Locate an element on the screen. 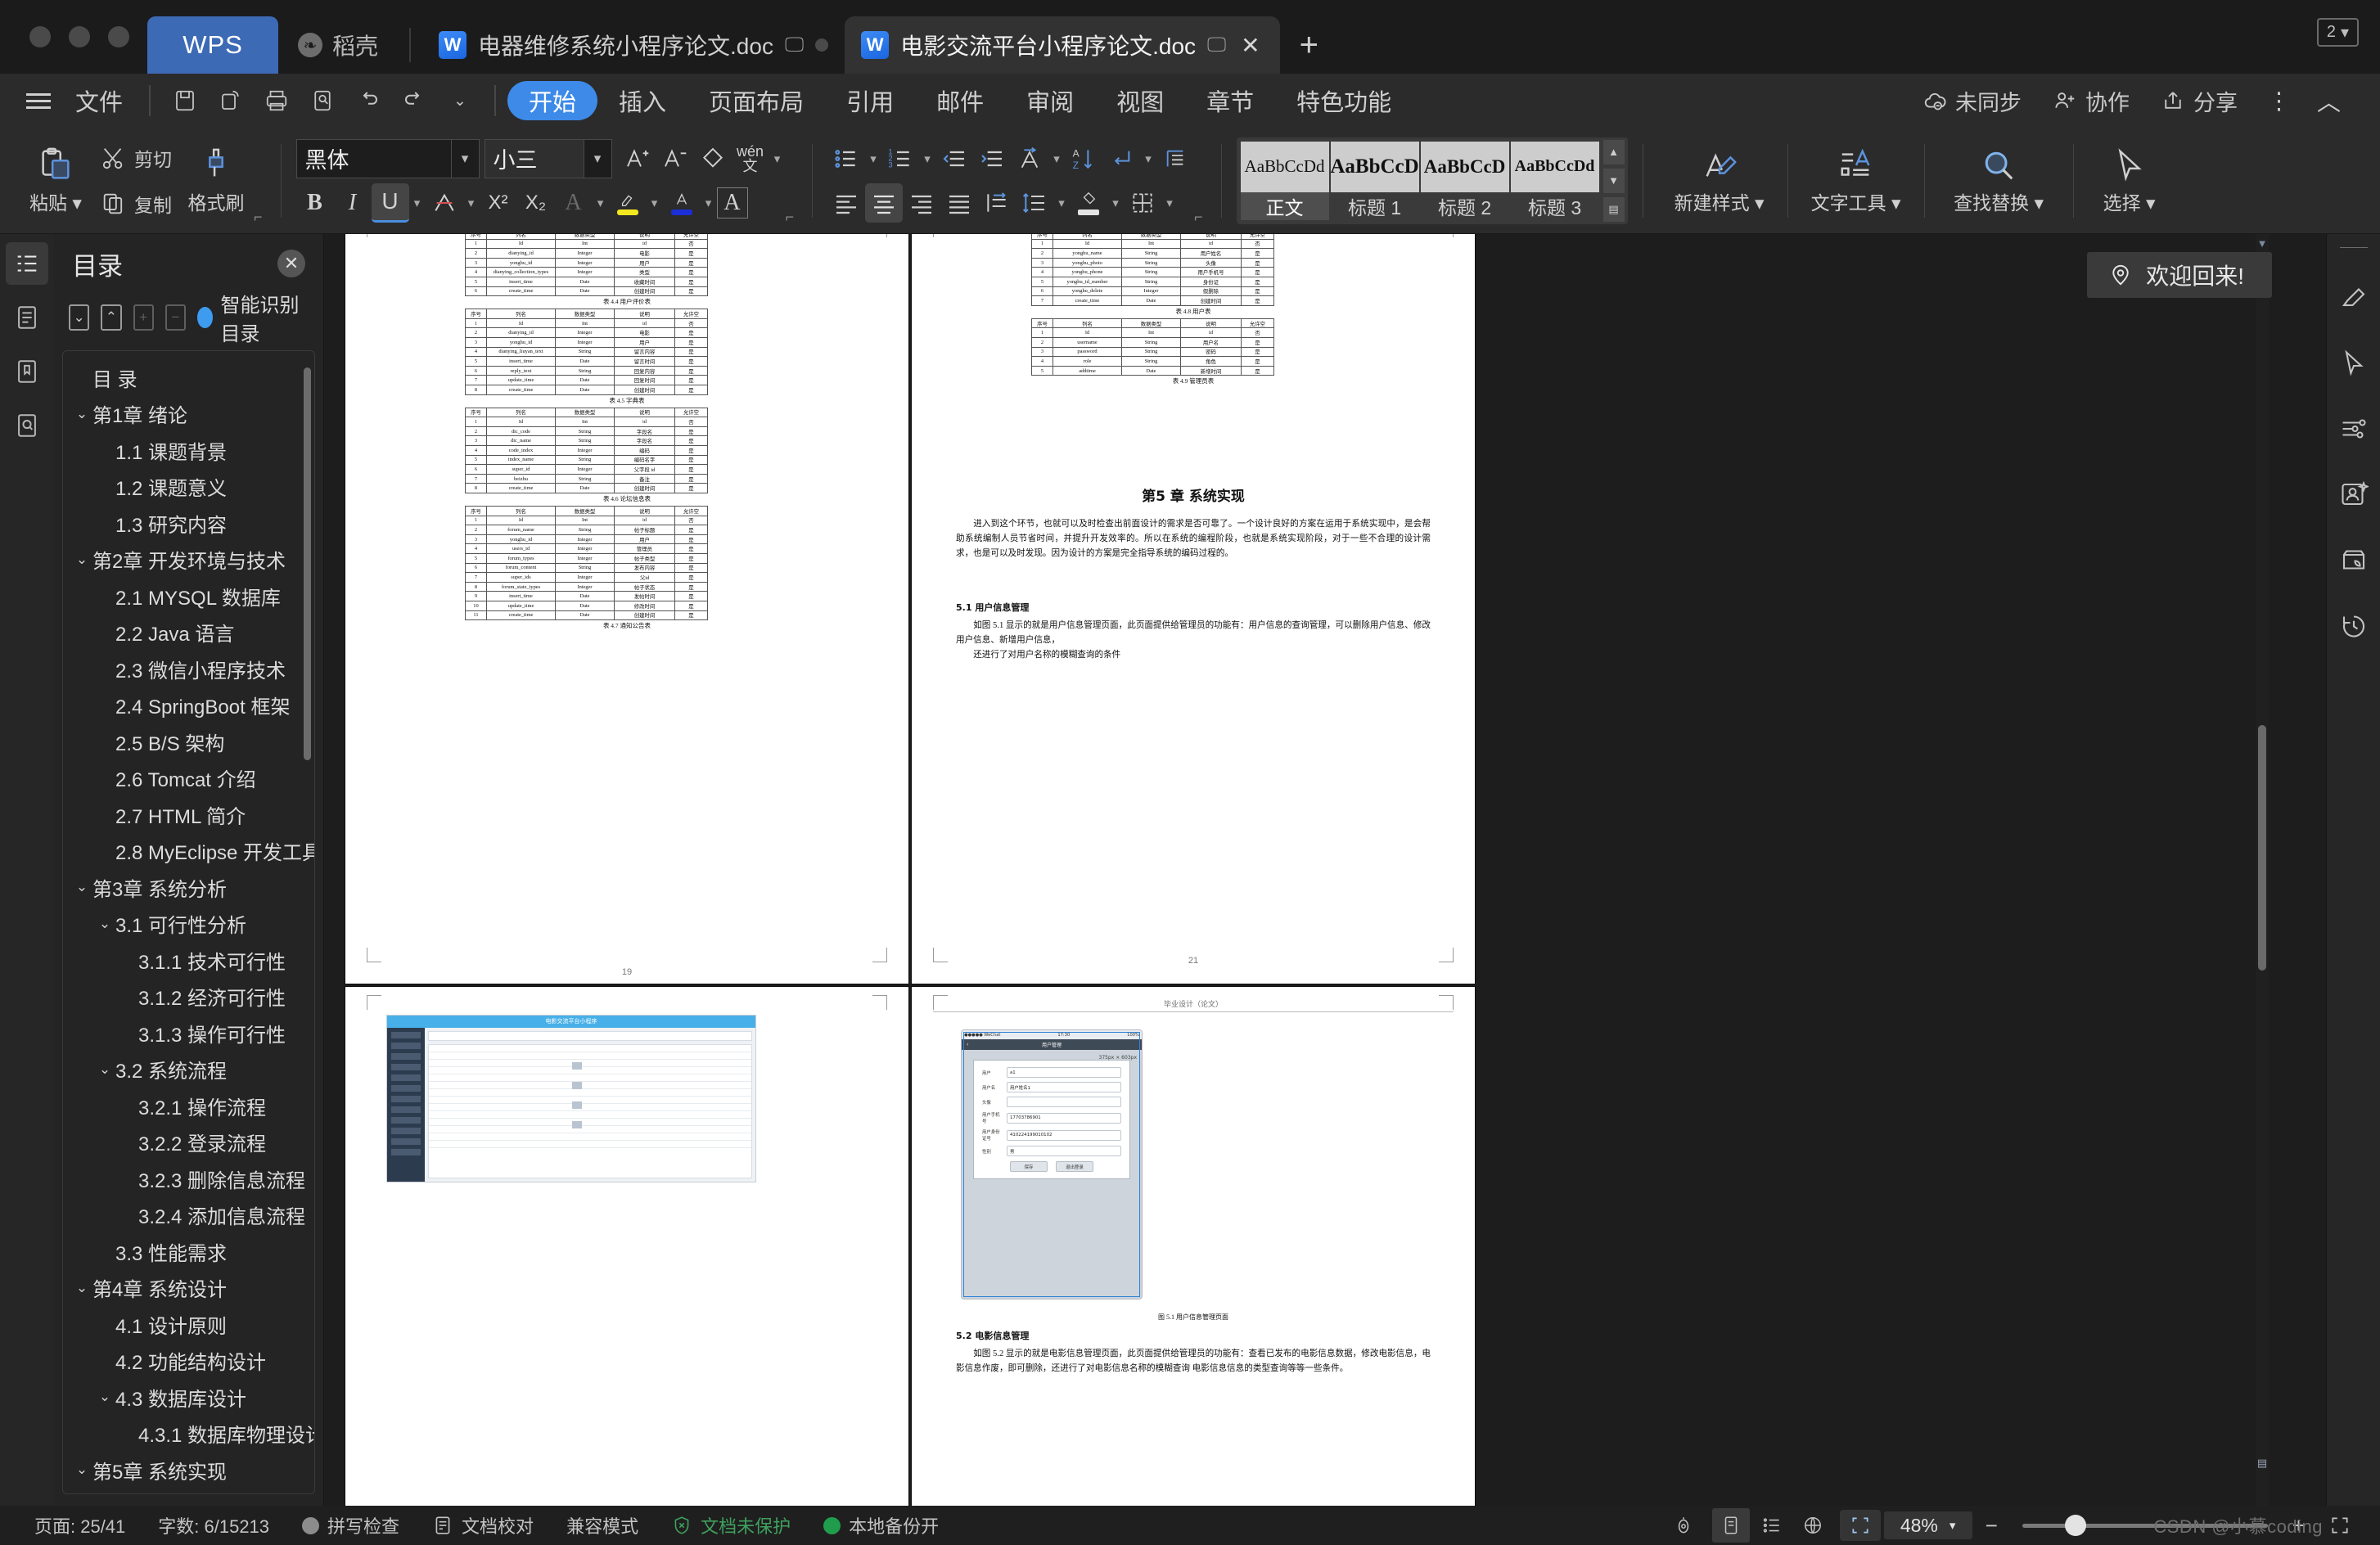 The height and width of the screenshot is (1545, 2380). align-left-icon is located at coordinates (846, 203).